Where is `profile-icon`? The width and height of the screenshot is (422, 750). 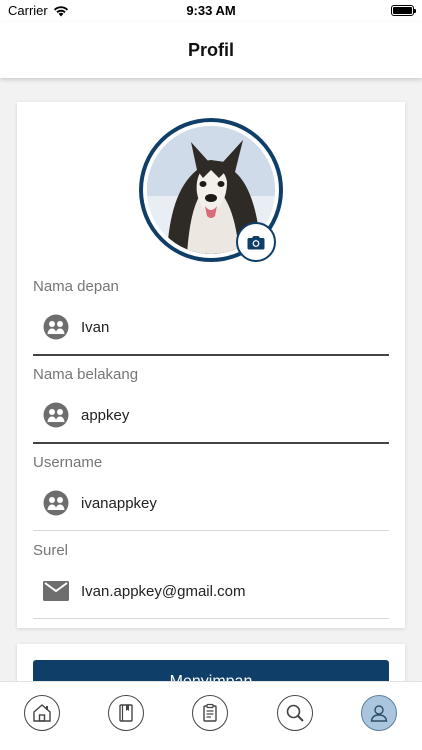 profile-icon is located at coordinates (379, 713).